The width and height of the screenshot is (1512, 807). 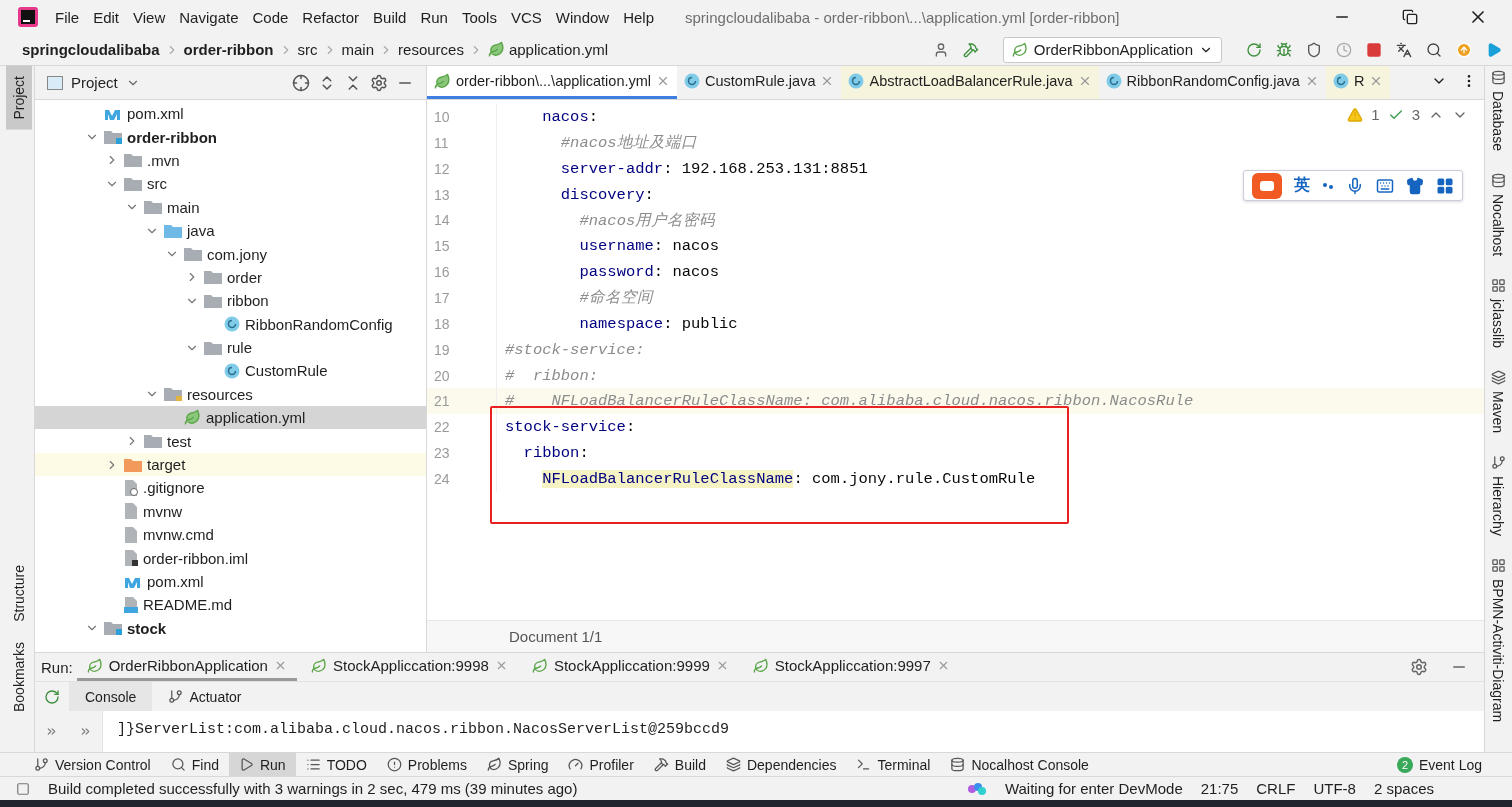 I want to click on tool-window-tab: Structure, so click(x=19, y=593).